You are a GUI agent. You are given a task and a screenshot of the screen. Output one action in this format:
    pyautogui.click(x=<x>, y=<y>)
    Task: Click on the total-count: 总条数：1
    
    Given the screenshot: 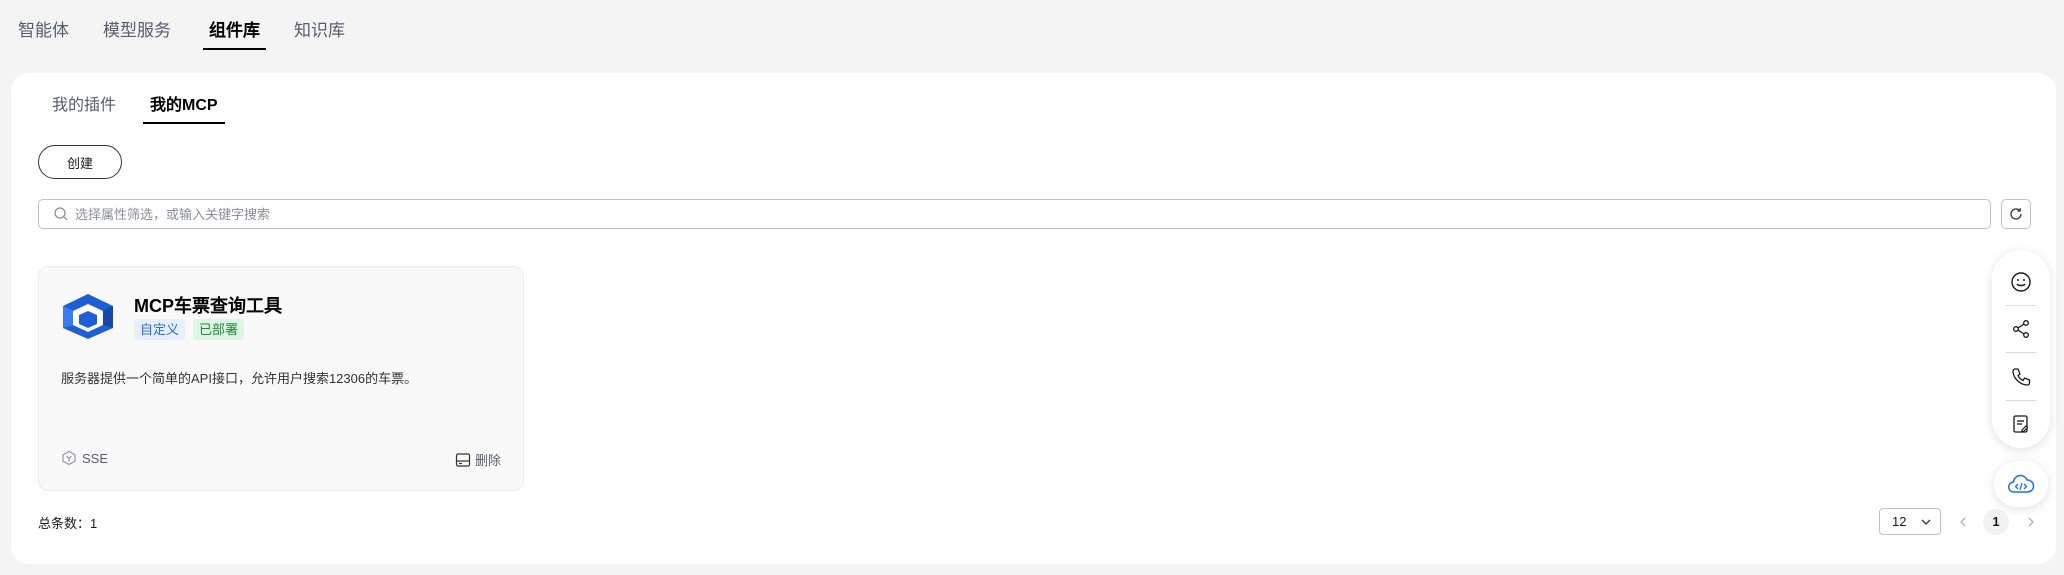 What is the action you would take?
    pyautogui.click(x=67, y=522)
    